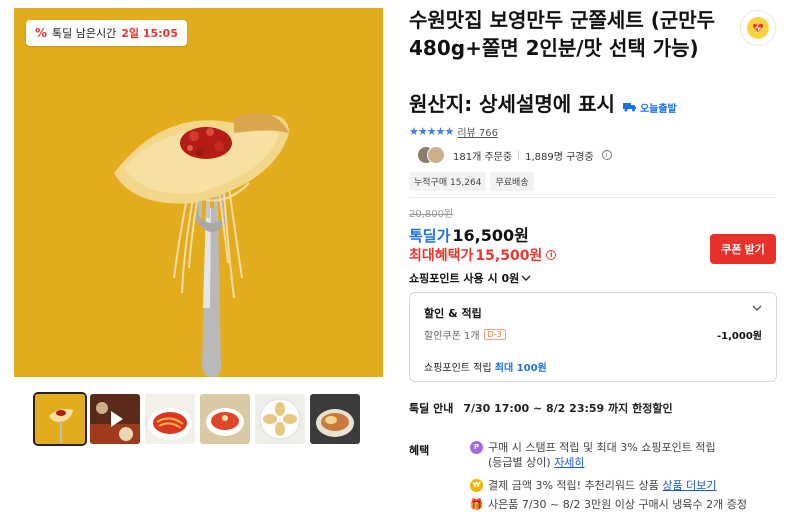 Image resolution: width=800 pixels, height=512 pixels. I want to click on dumpling-bowl-thumb-icon, so click(335, 419).